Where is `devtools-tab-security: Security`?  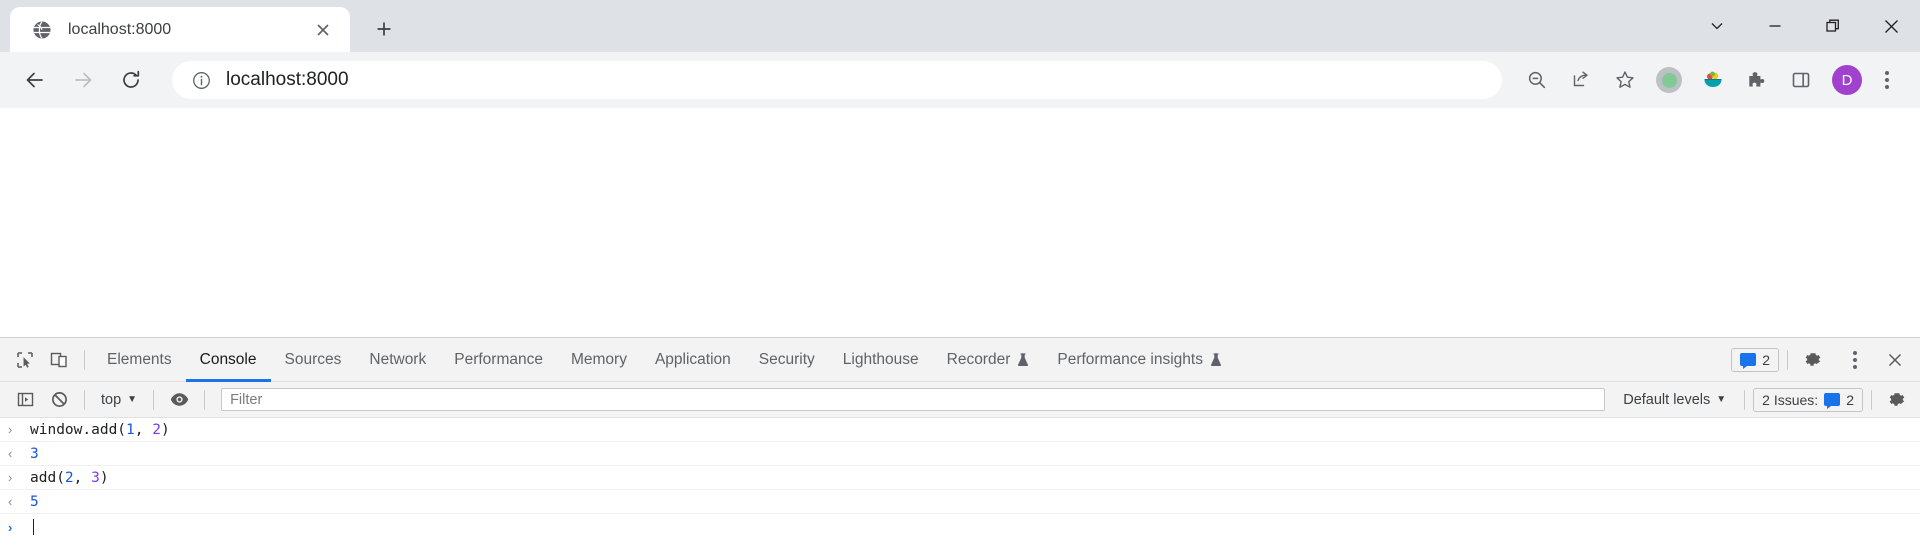
devtools-tab-security: Security is located at coordinates (787, 360).